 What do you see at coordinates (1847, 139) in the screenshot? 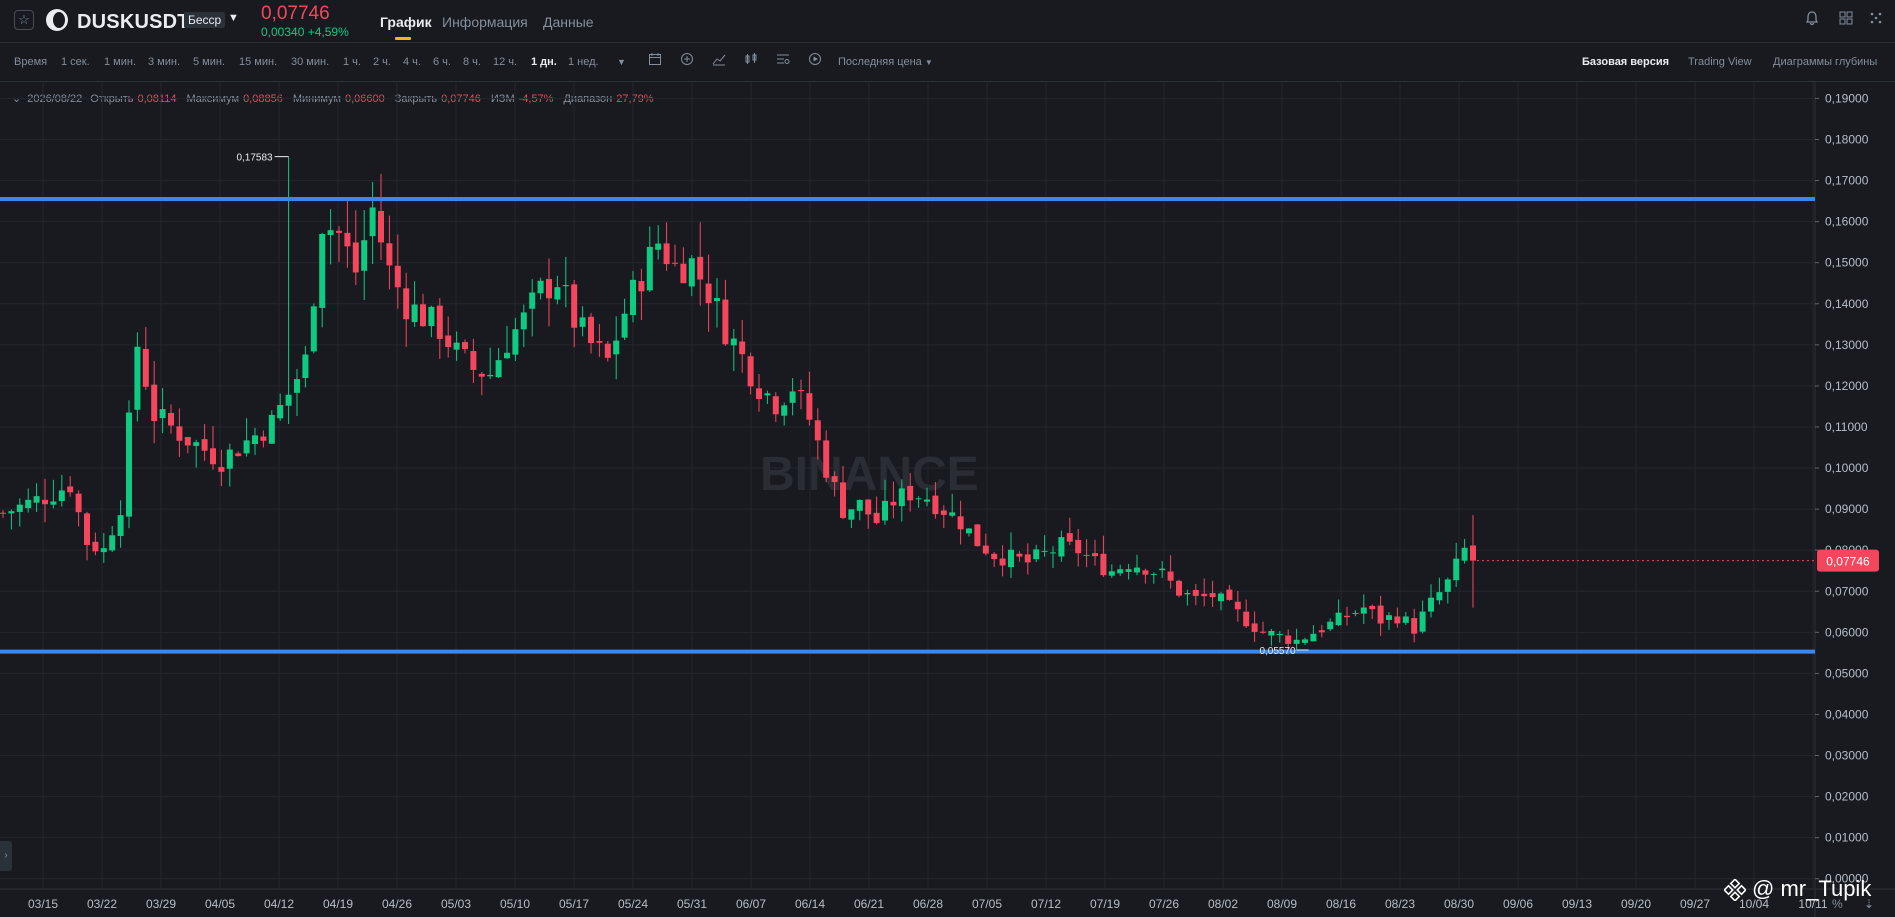
I see `y-tick-label: 0,18000` at bounding box center [1847, 139].